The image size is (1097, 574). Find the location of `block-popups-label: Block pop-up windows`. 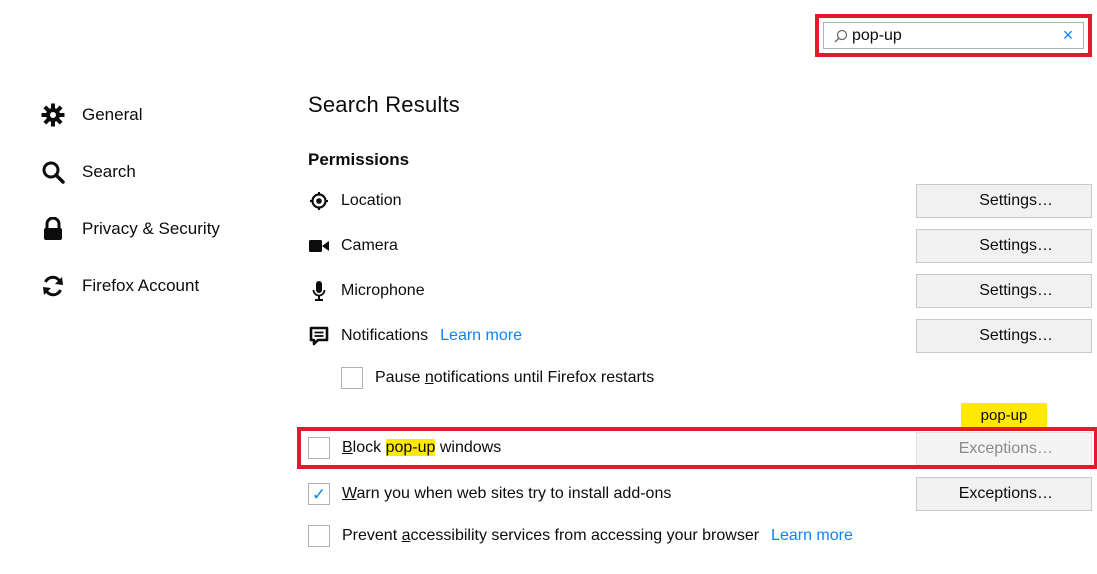

block-popups-label: Block pop-up windows is located at coordinates (421, 448).